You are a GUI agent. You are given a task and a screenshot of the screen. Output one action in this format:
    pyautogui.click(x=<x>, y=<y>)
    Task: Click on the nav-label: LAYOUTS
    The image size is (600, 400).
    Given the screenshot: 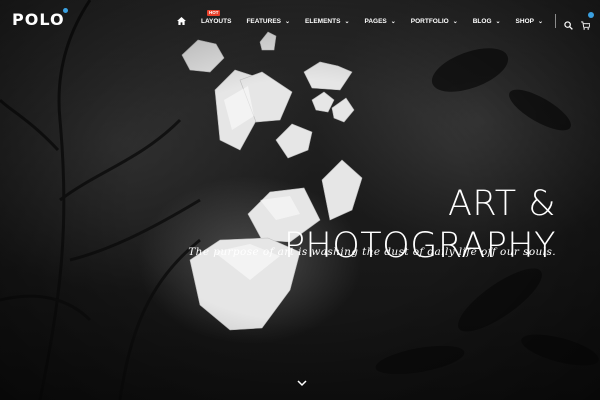 What is the action you would take?
    pyautogui.click(x=216, y=21)
    